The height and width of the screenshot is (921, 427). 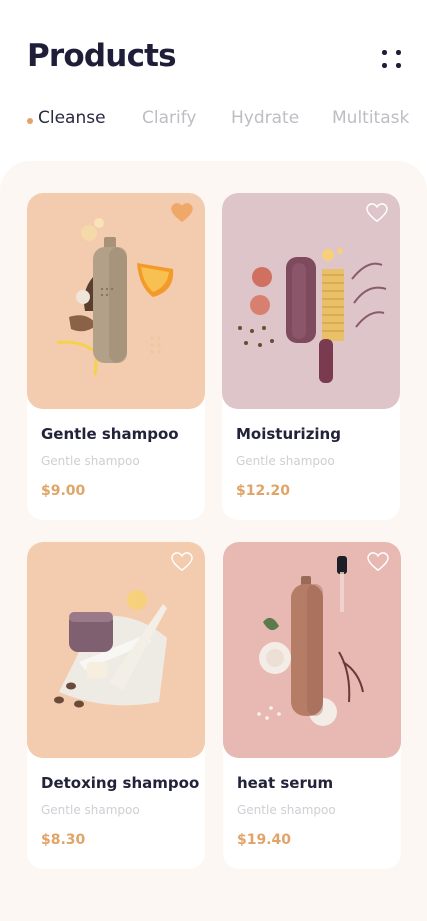 What do you see at coordinates (72, 118) in the screenshot?
I see `tab-cleanse: Cleanse` at bounding box center [72, 118].